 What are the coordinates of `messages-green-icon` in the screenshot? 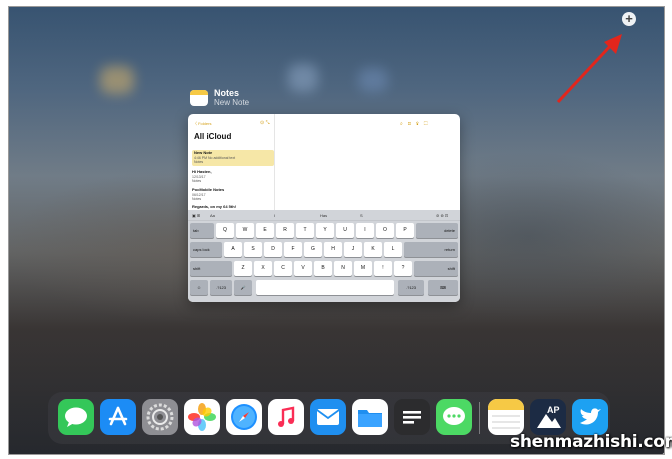 It's located at (454, 417).